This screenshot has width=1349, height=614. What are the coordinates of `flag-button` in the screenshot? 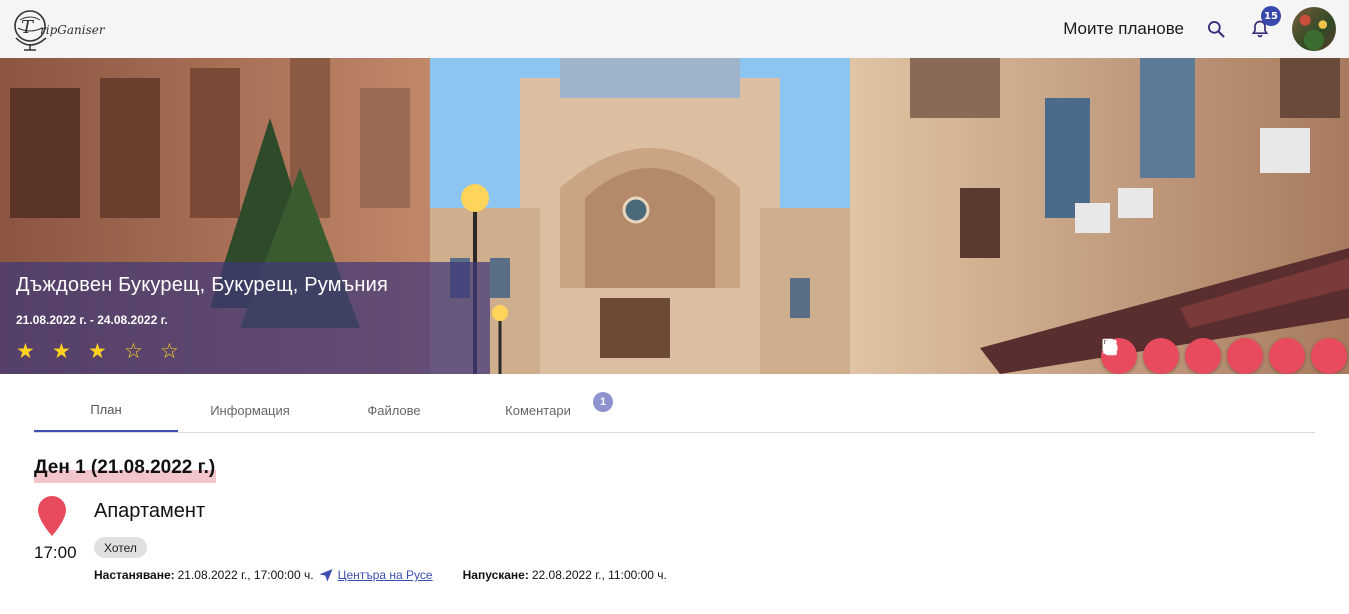 It's located at (1141, 356).